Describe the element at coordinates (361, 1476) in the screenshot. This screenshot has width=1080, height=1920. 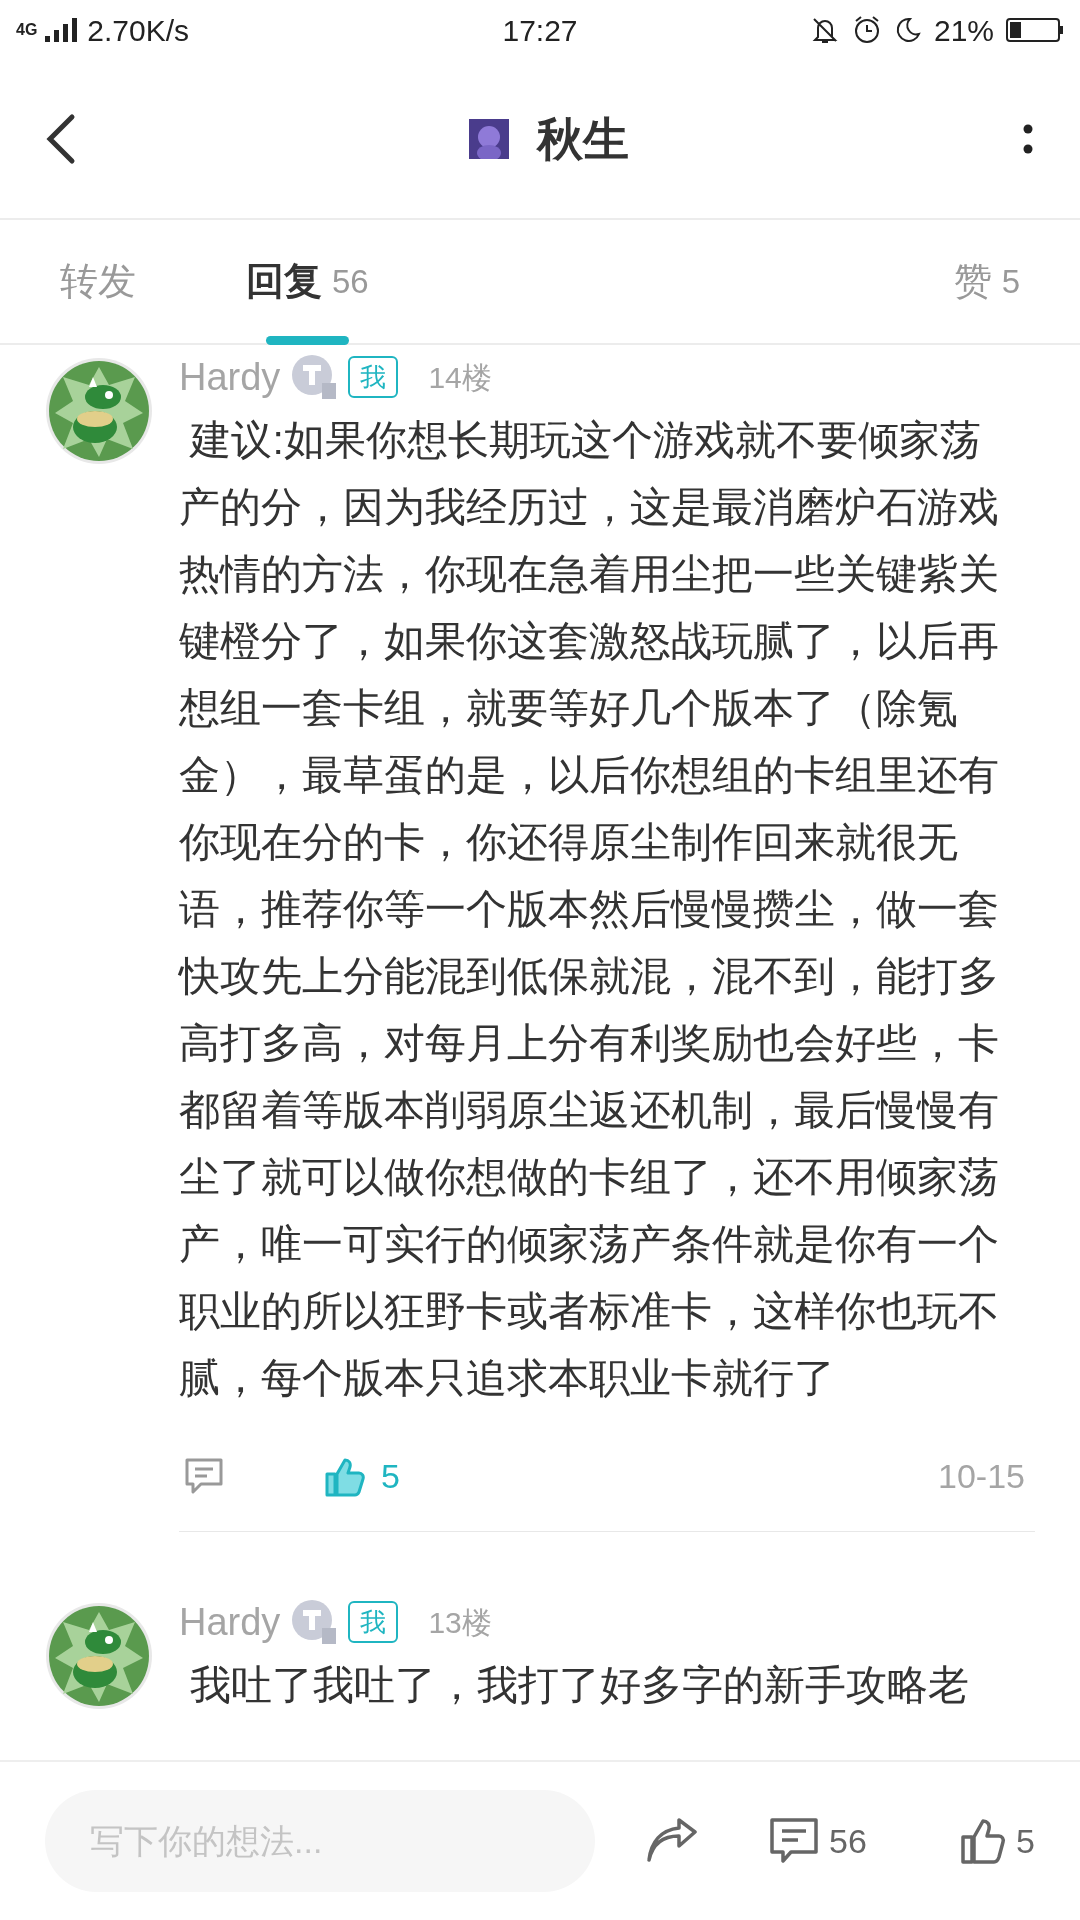
I see `like-button: 5` at that location.